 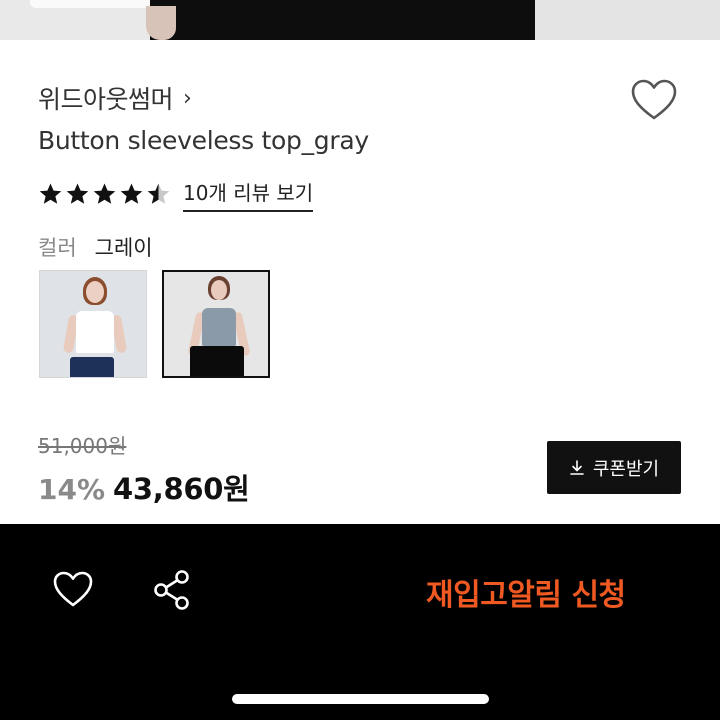 I want to click on home-indicator, so click(x=360, y=699).